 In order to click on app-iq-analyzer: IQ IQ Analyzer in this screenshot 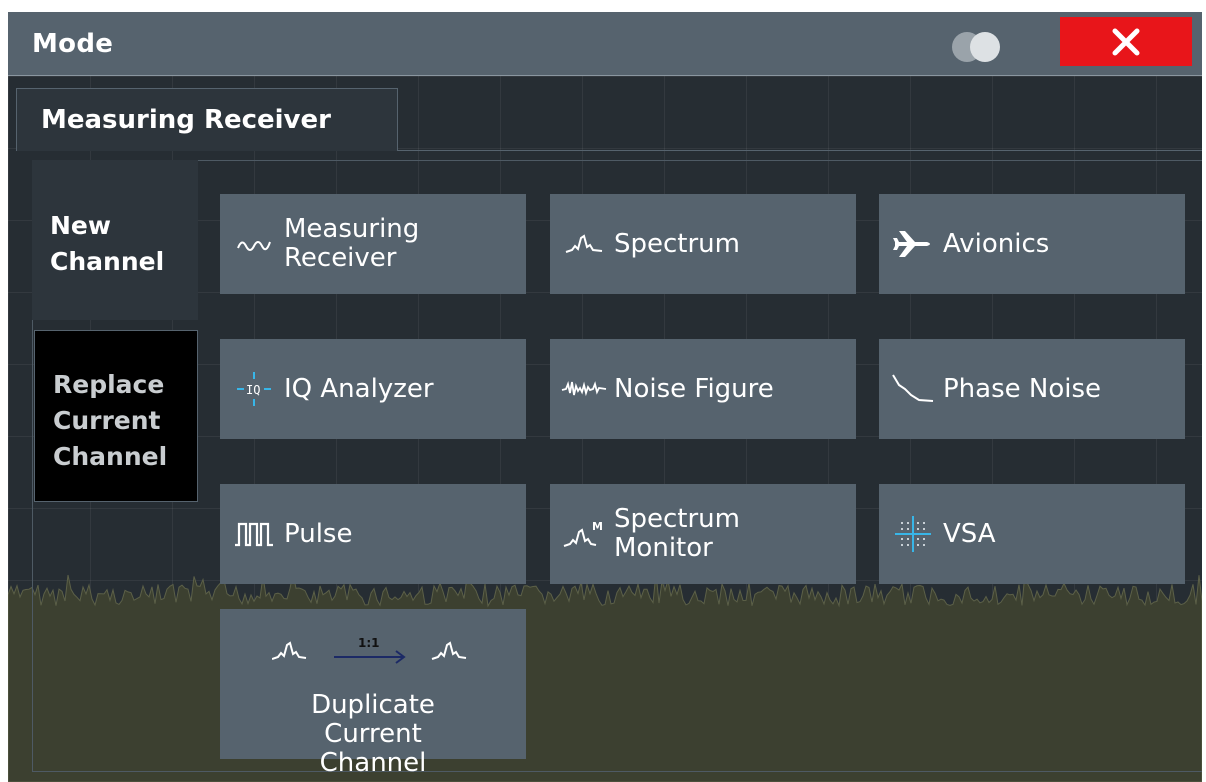, I will do `click(373, 389)`.